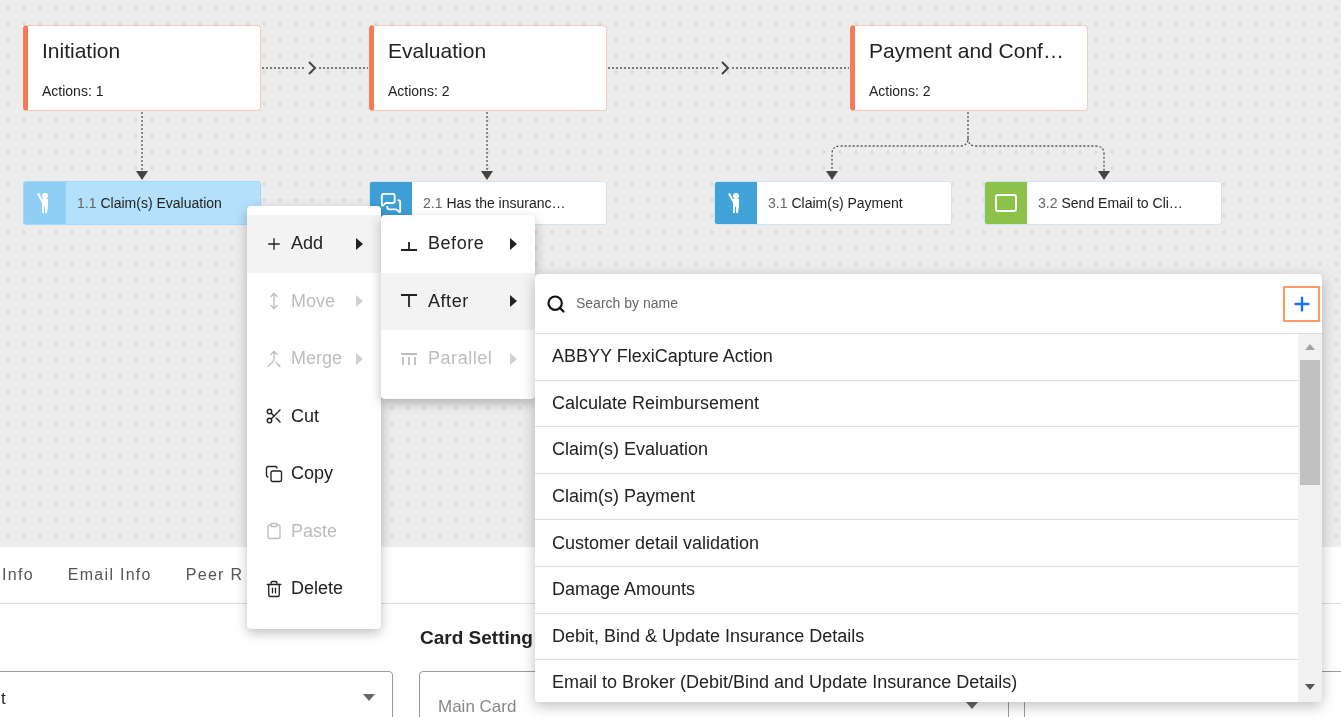 The width and height of the screenshot is (1341, 717). I want to click on add-button, so click(1301, 303).